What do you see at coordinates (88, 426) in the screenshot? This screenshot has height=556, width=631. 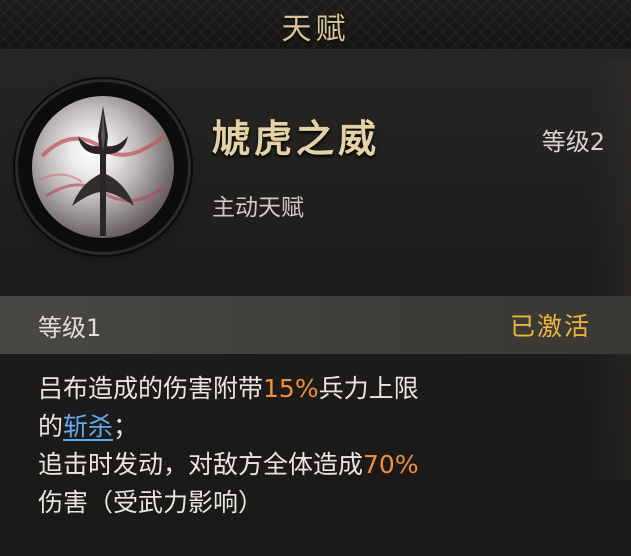 I see `execute-keyword-link: 斩杀` at bounding box center [88, 426].